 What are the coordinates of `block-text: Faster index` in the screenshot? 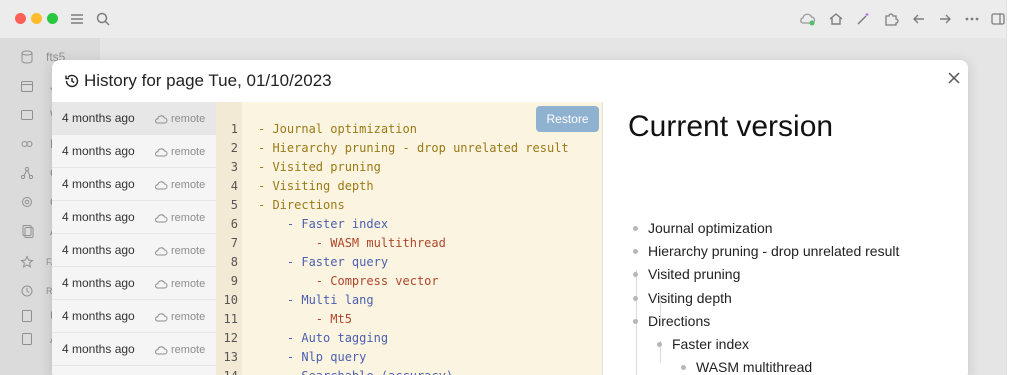 It's located at (710, 344).